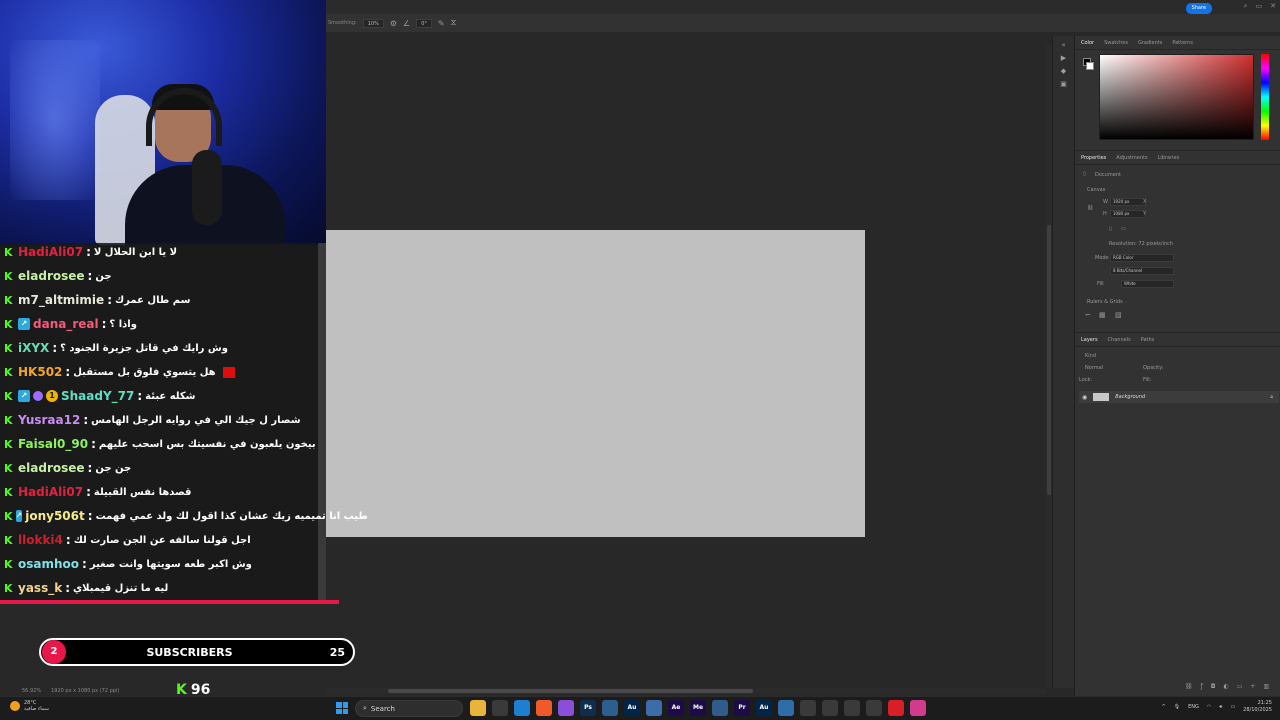  What do you see at coordinates (1246, 6) in the screenshot?
I see `search-icon: ⌕` at bounding box center [1246, 6].